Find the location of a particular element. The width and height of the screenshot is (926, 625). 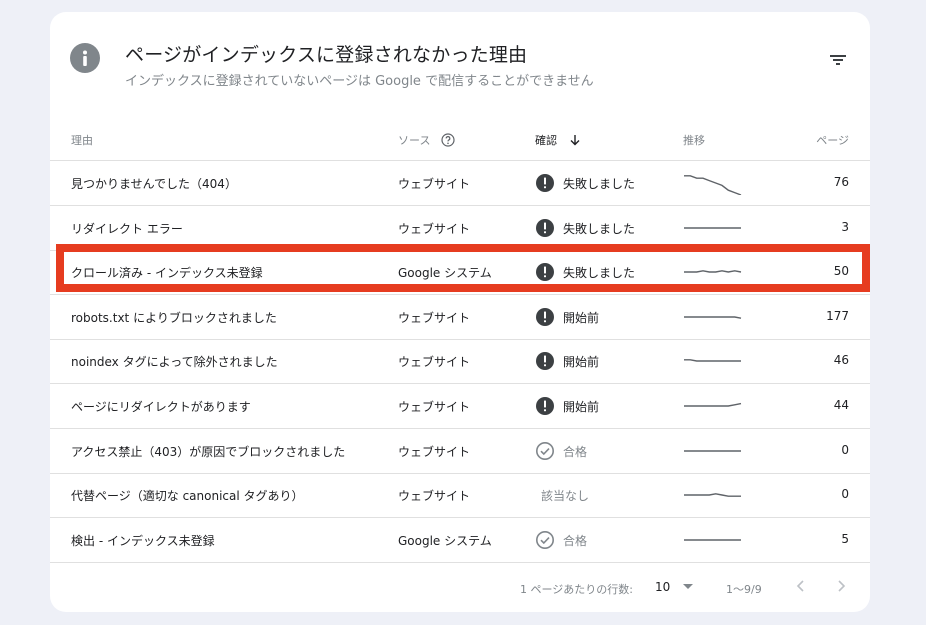

row-reason: 見つかりませんでした（404） is located at coordinates (154, 184).